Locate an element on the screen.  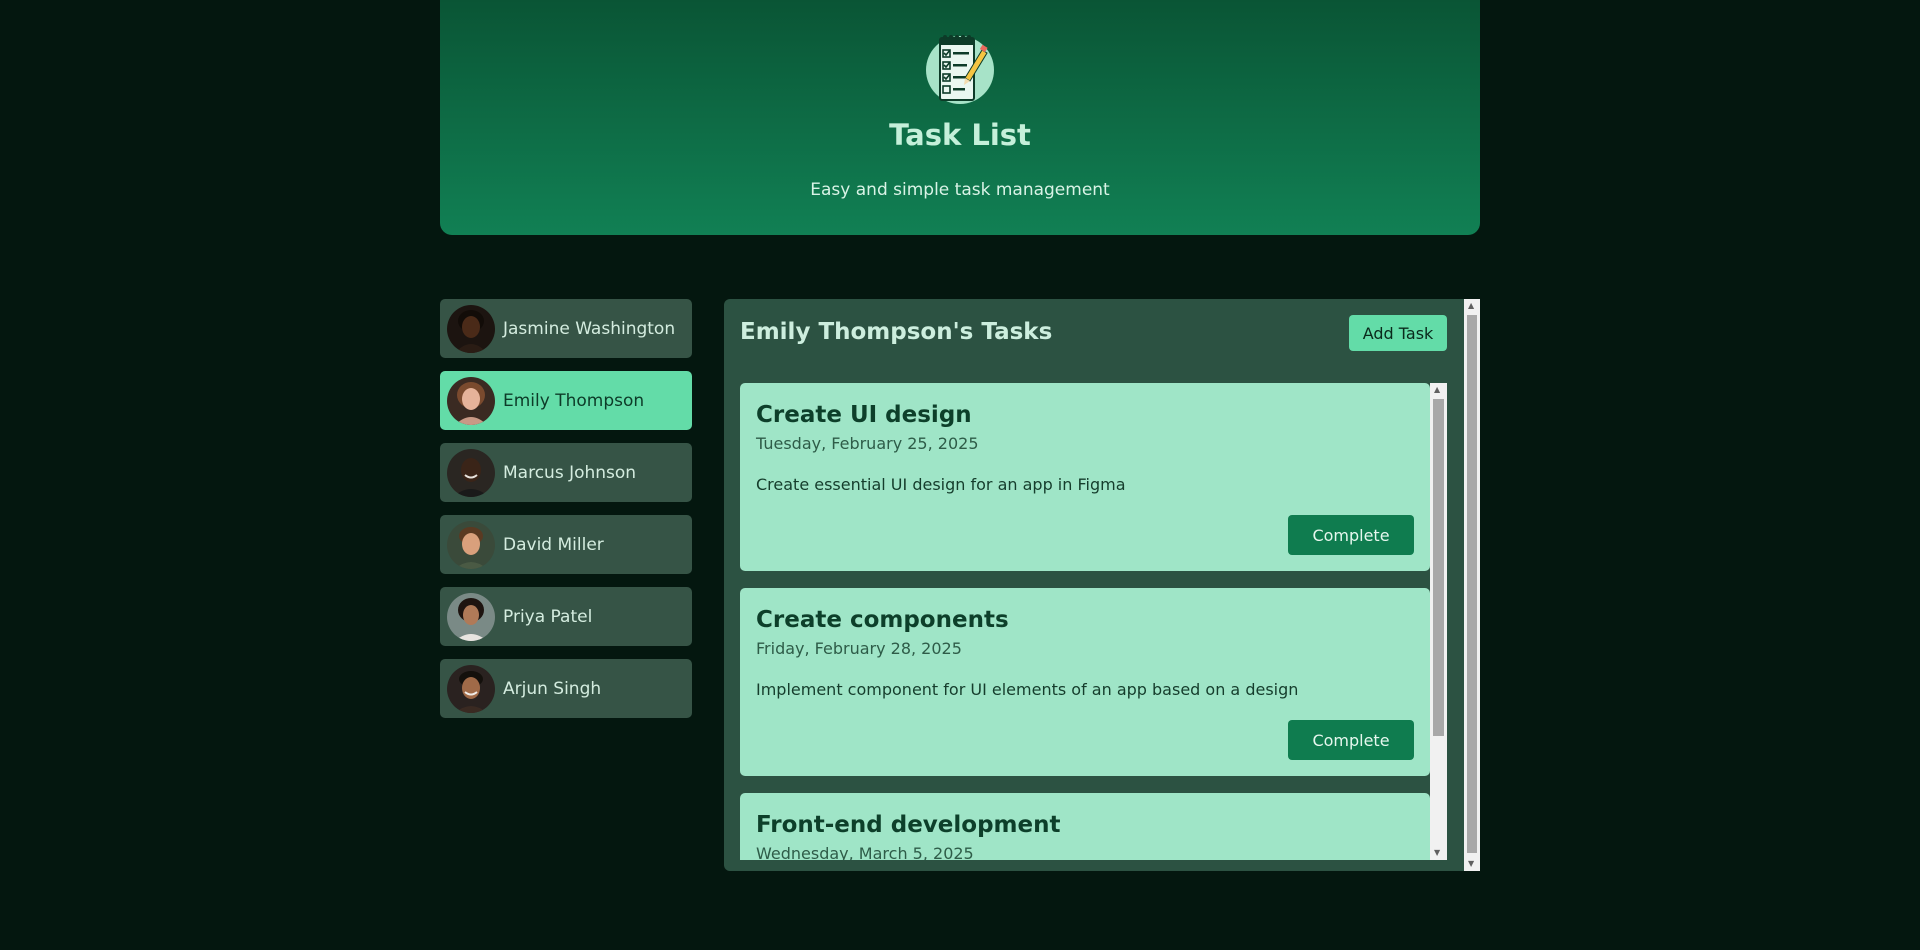
page-title: Task List is located at coordinates (960, 135).